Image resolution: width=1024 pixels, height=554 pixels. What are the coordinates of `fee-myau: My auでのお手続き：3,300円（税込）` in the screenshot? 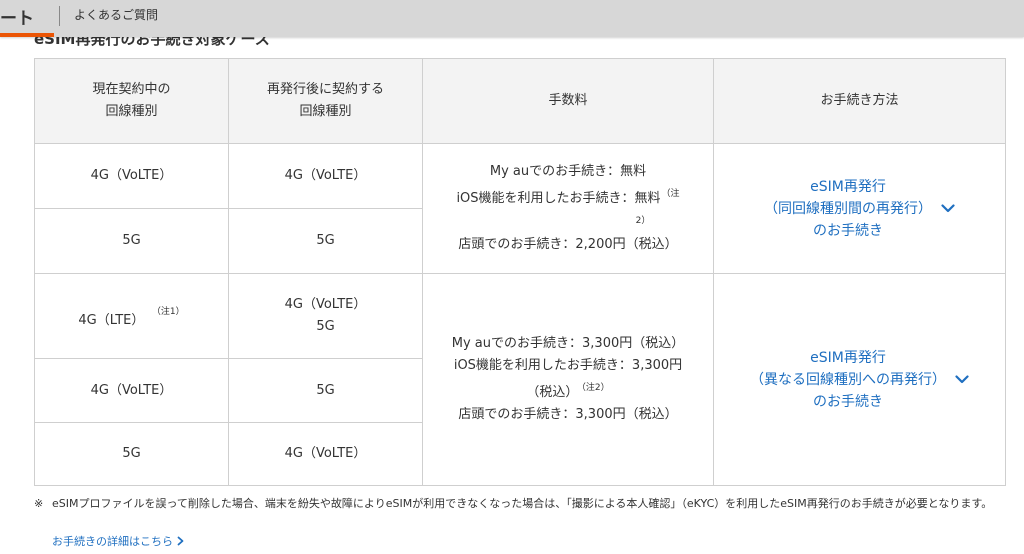 It's located at (568, 343).